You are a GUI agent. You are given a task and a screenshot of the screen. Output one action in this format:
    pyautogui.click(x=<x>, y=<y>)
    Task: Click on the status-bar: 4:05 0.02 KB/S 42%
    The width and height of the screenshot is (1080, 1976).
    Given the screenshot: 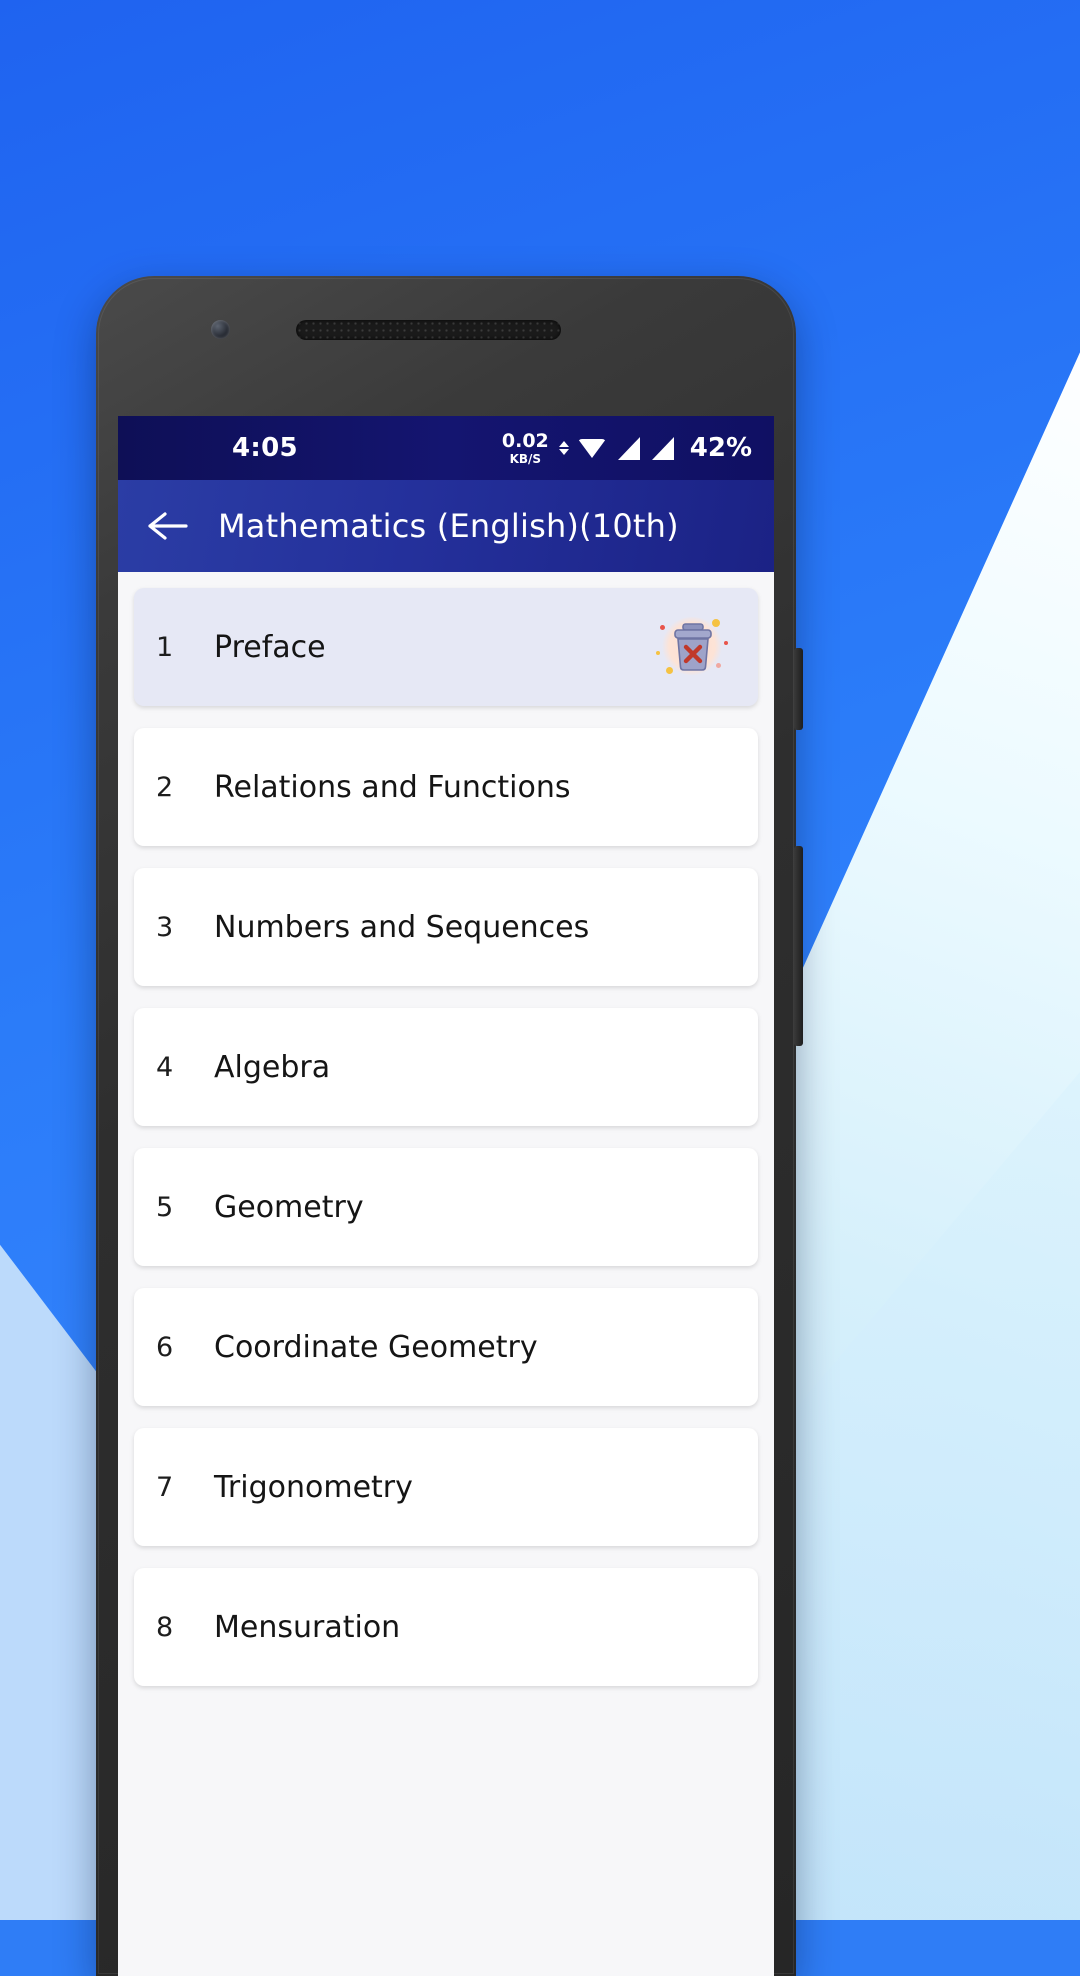 What is the action you would take?
    pyautogui.click(x=446, y=448)
    